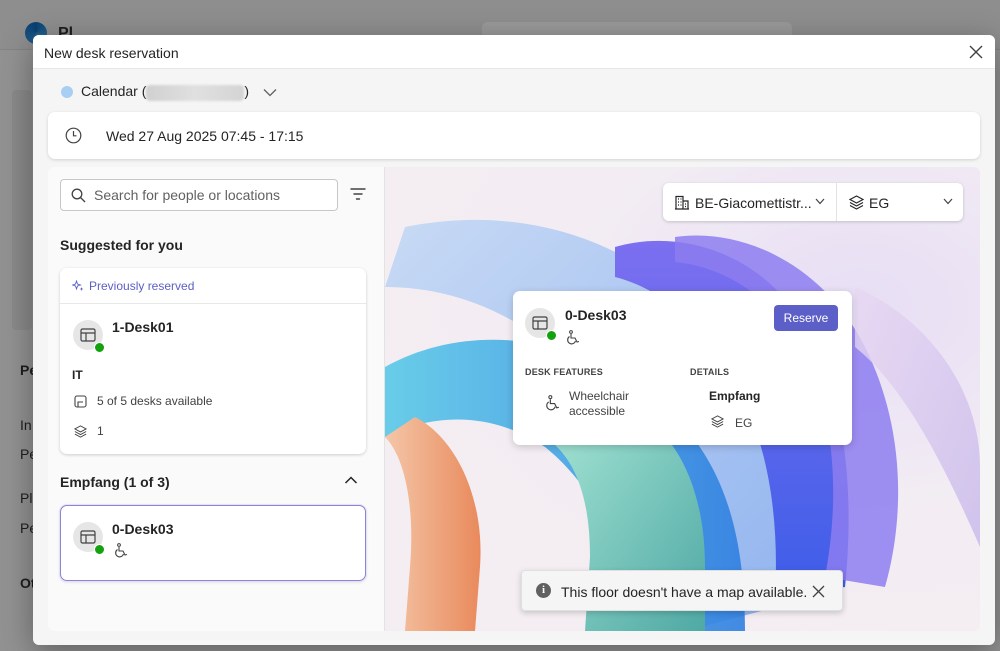 Image resolution: width=1000 pixels, height=651 pixels. I want to click on date-time-text: Wed 27 Aug 2025 07:45 - 17:15, so click(205, 136).